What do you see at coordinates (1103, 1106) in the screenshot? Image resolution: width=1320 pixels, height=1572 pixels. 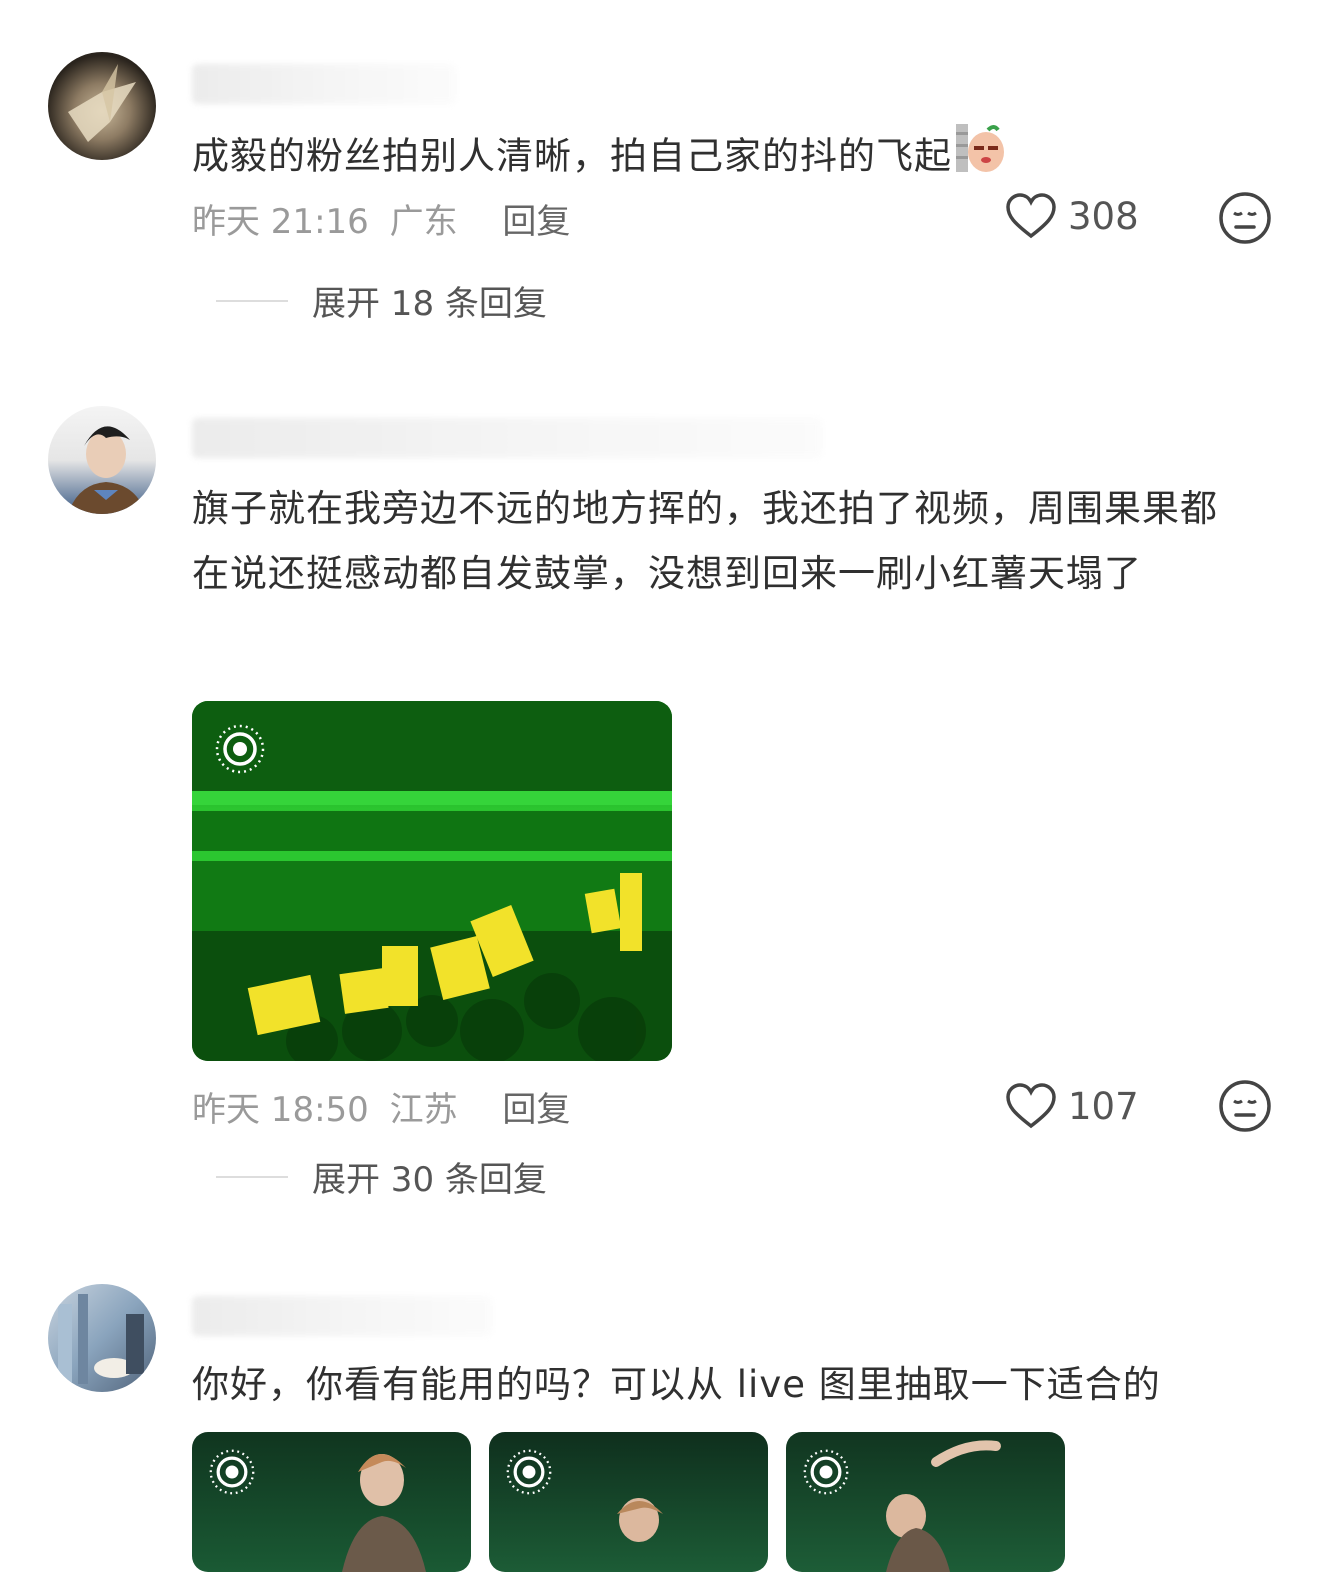 I see `like-count: 107` at bounding box center [1103, 1106].